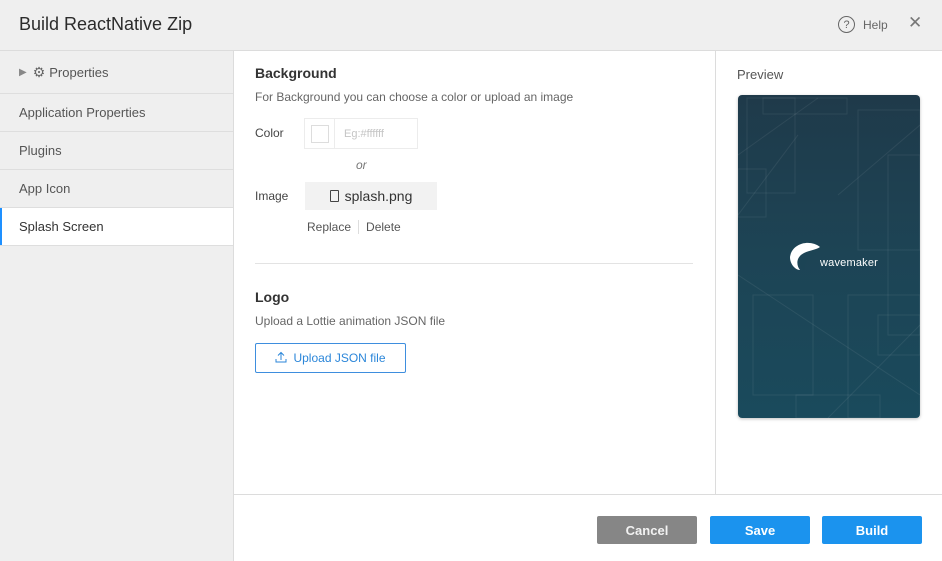 The image size is (942, 561). I want to click on color-label: Color, so click(269, 133).